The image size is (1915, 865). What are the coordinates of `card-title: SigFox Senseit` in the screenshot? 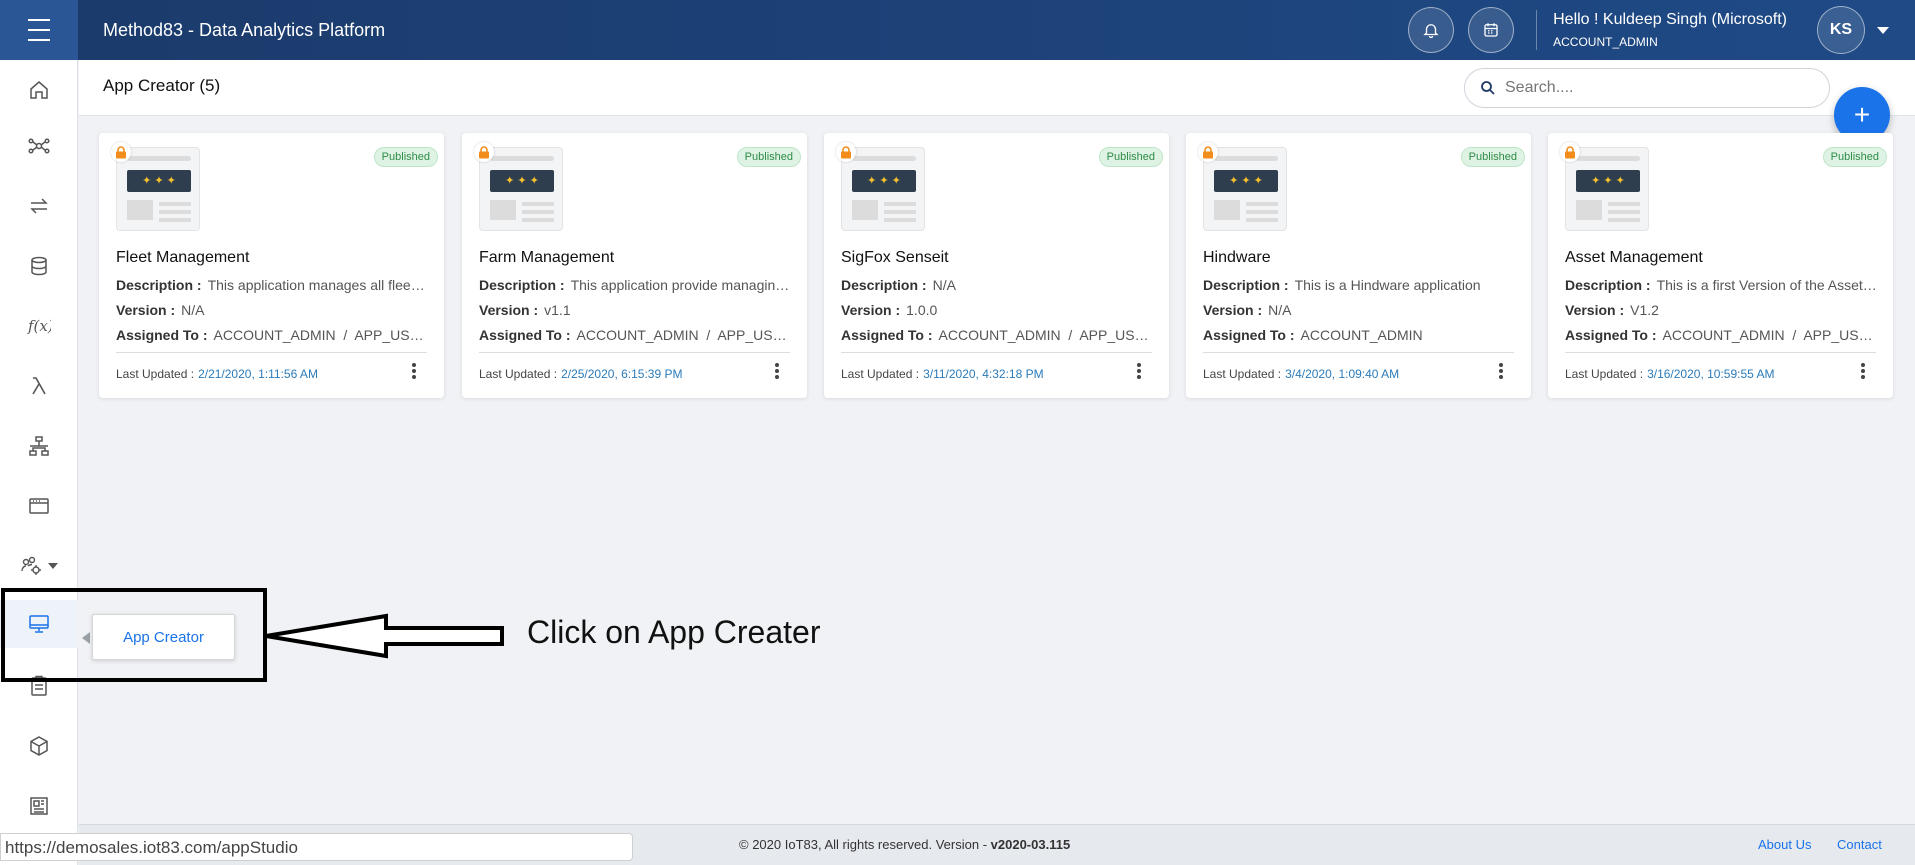 It's located at (895, 257).